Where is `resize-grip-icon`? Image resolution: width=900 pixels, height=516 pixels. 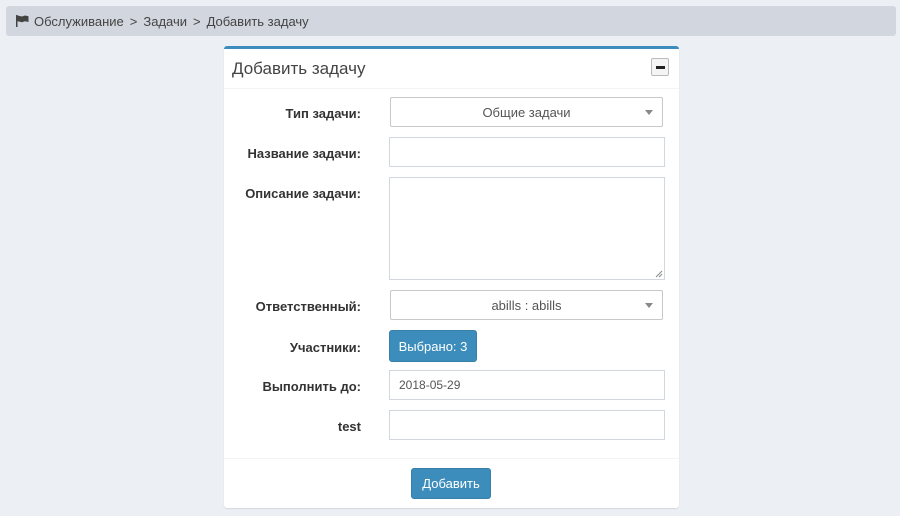
resize-grip-icon is located at coordinates (659, 274).